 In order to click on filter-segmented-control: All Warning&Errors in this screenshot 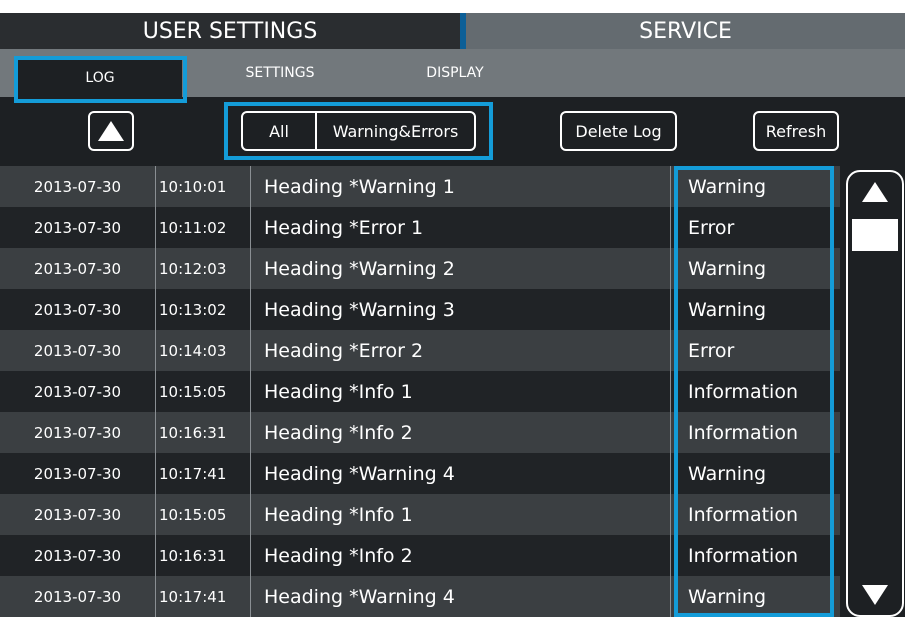, I will do `click(358, 131)`.